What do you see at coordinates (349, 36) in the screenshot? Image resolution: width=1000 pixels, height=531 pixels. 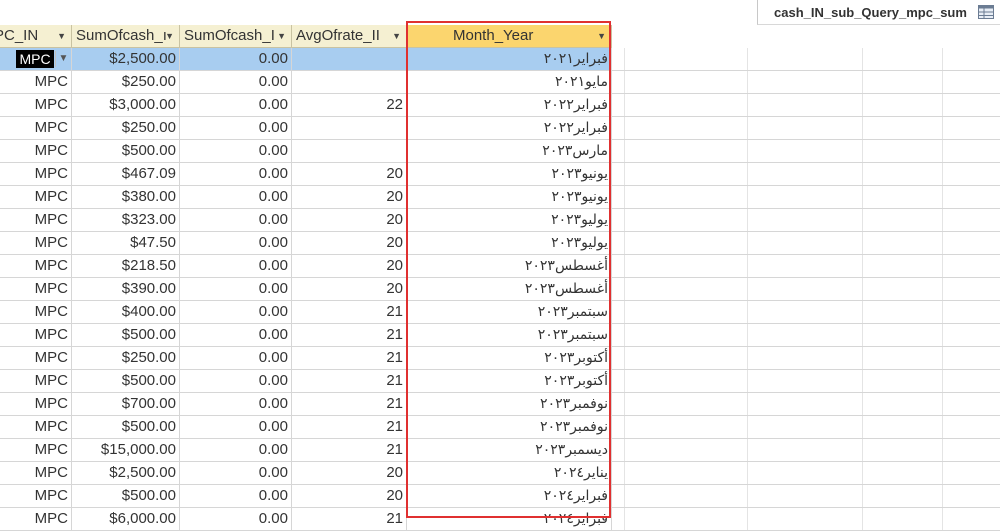 I see `column-header-avgofrate: AvgOfrate_II ▼` at bounding box center [349, 36].